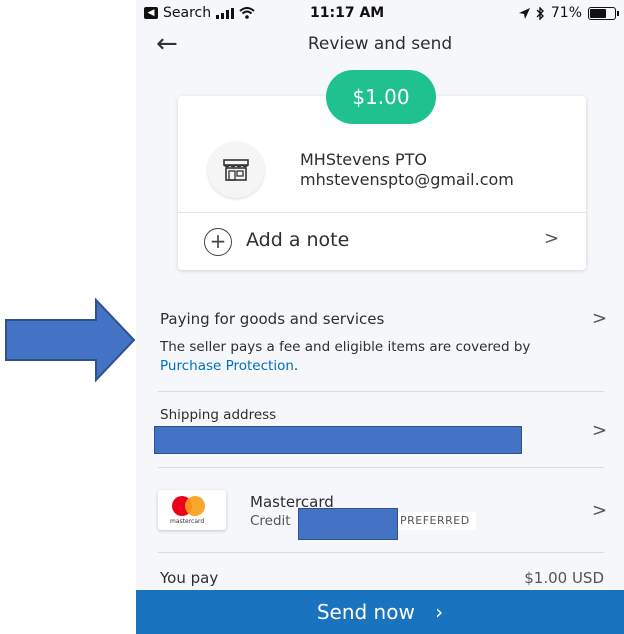  I want to click on store-icon, so click(236, 170).